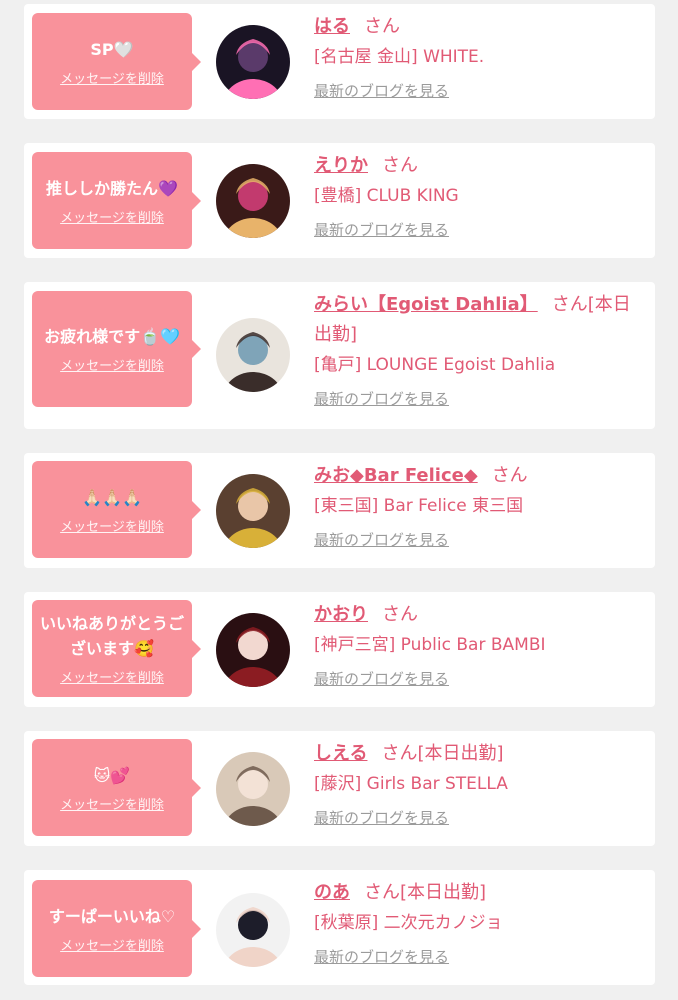 Image resolution: width=678 pixels, height=1000 pixels. I want to click on message-bubble: SP🤍 メッセージを削除, so click(116, 61).